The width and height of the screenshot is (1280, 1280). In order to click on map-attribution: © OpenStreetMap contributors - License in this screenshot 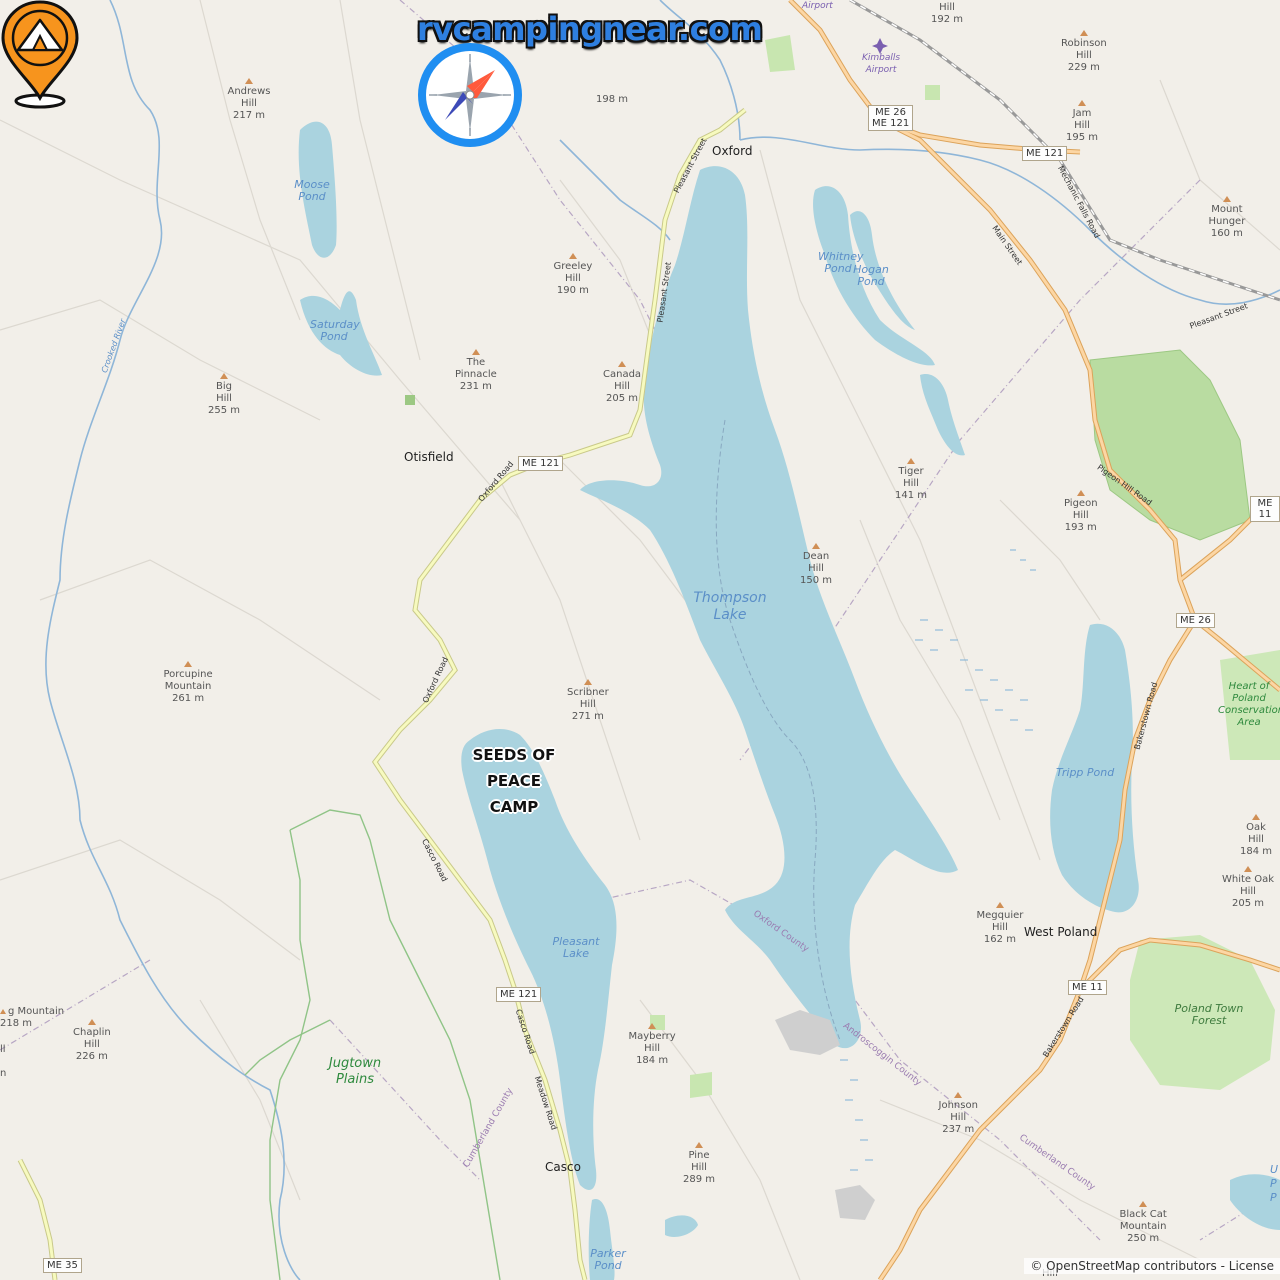, I will do `click(1152, 1266)`.